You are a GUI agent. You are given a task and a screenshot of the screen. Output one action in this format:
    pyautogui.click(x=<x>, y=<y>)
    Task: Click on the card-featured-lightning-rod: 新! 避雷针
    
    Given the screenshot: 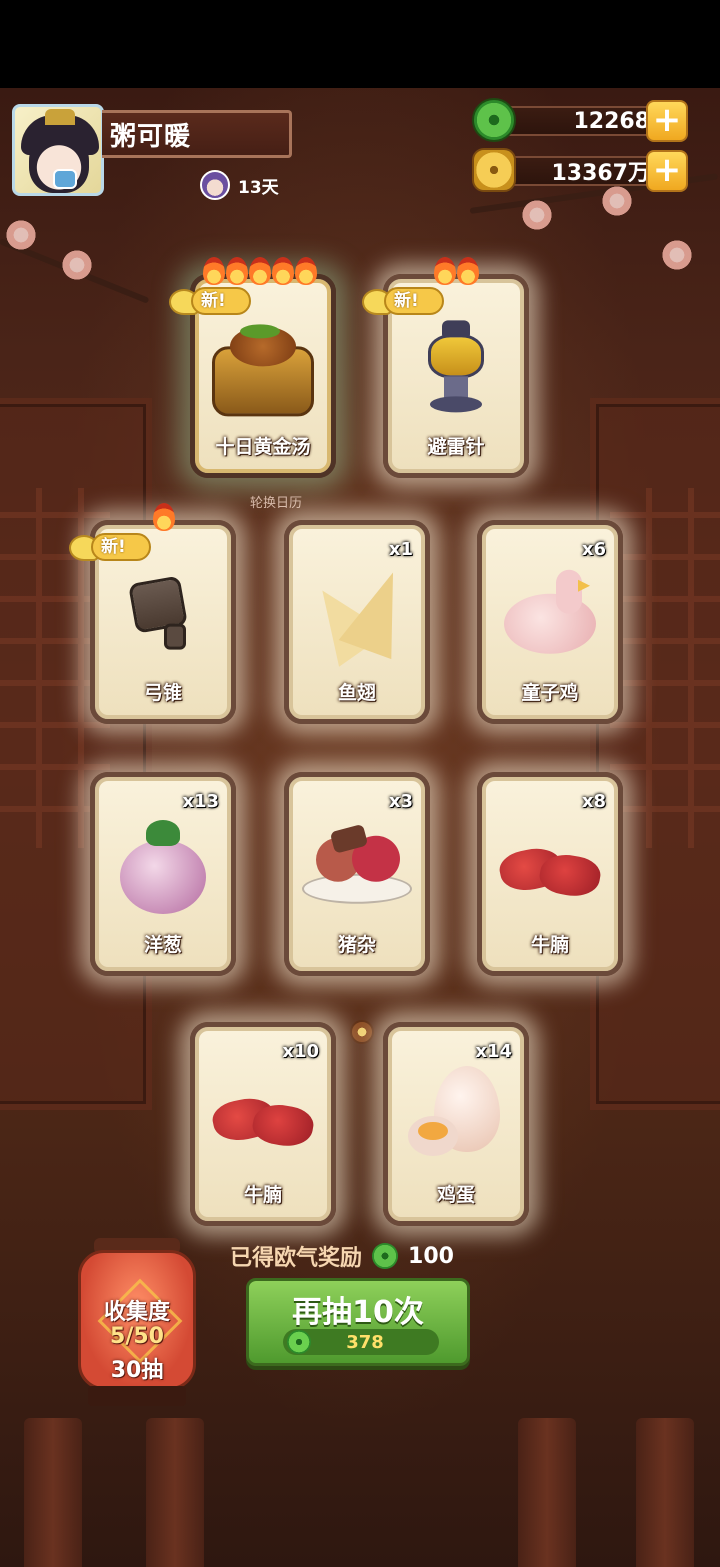 What is the action you would take?
    pyautogui.click(x=445, y=367)
    